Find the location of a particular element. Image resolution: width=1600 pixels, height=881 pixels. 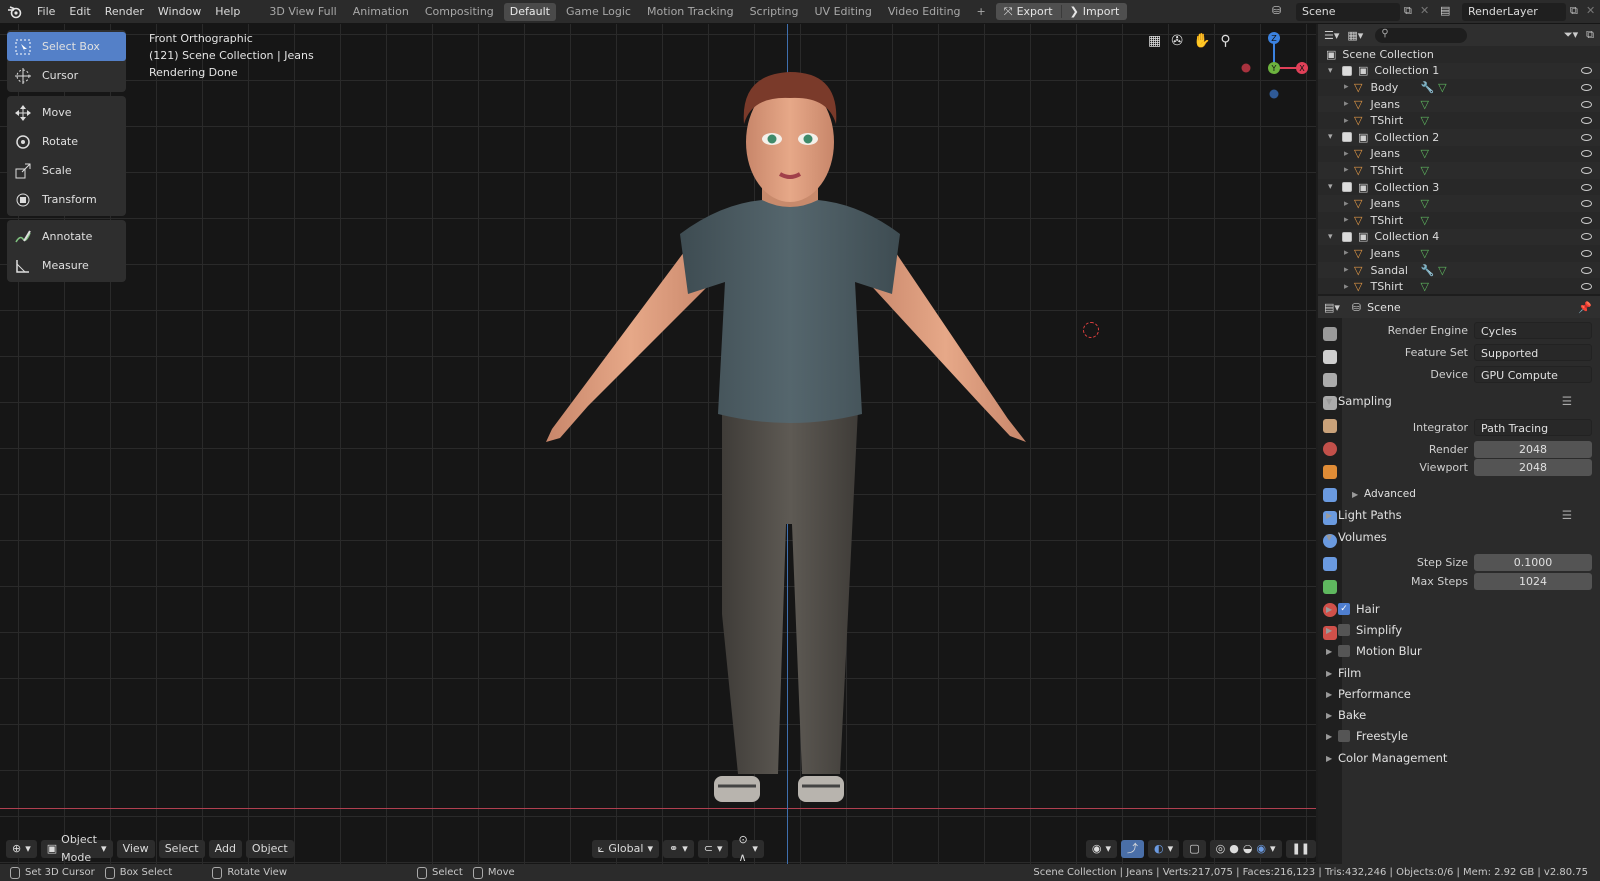

light-paths-panel-header: ▶ Light Paths ☰ is located at coordinates (1463, 515).